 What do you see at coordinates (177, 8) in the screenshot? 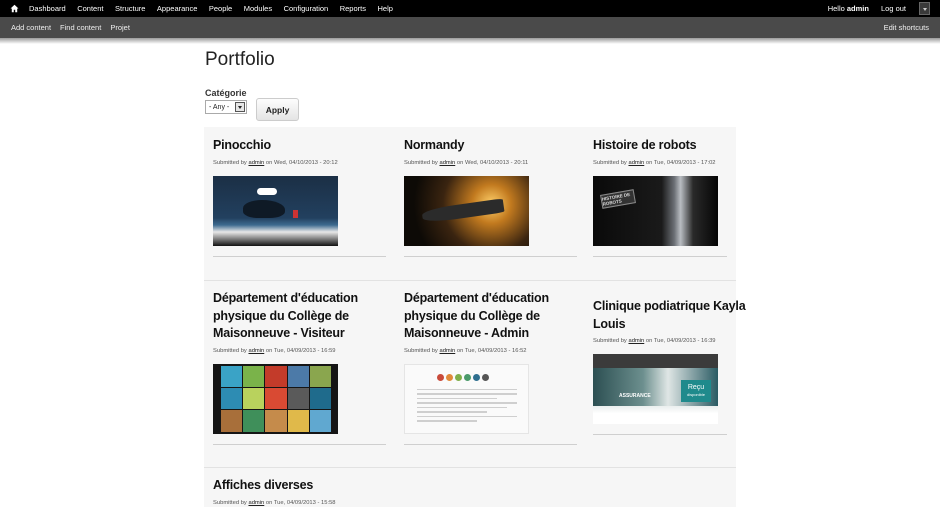
I see `menu-appearance: Appearance` at bounding box center [177, 8].